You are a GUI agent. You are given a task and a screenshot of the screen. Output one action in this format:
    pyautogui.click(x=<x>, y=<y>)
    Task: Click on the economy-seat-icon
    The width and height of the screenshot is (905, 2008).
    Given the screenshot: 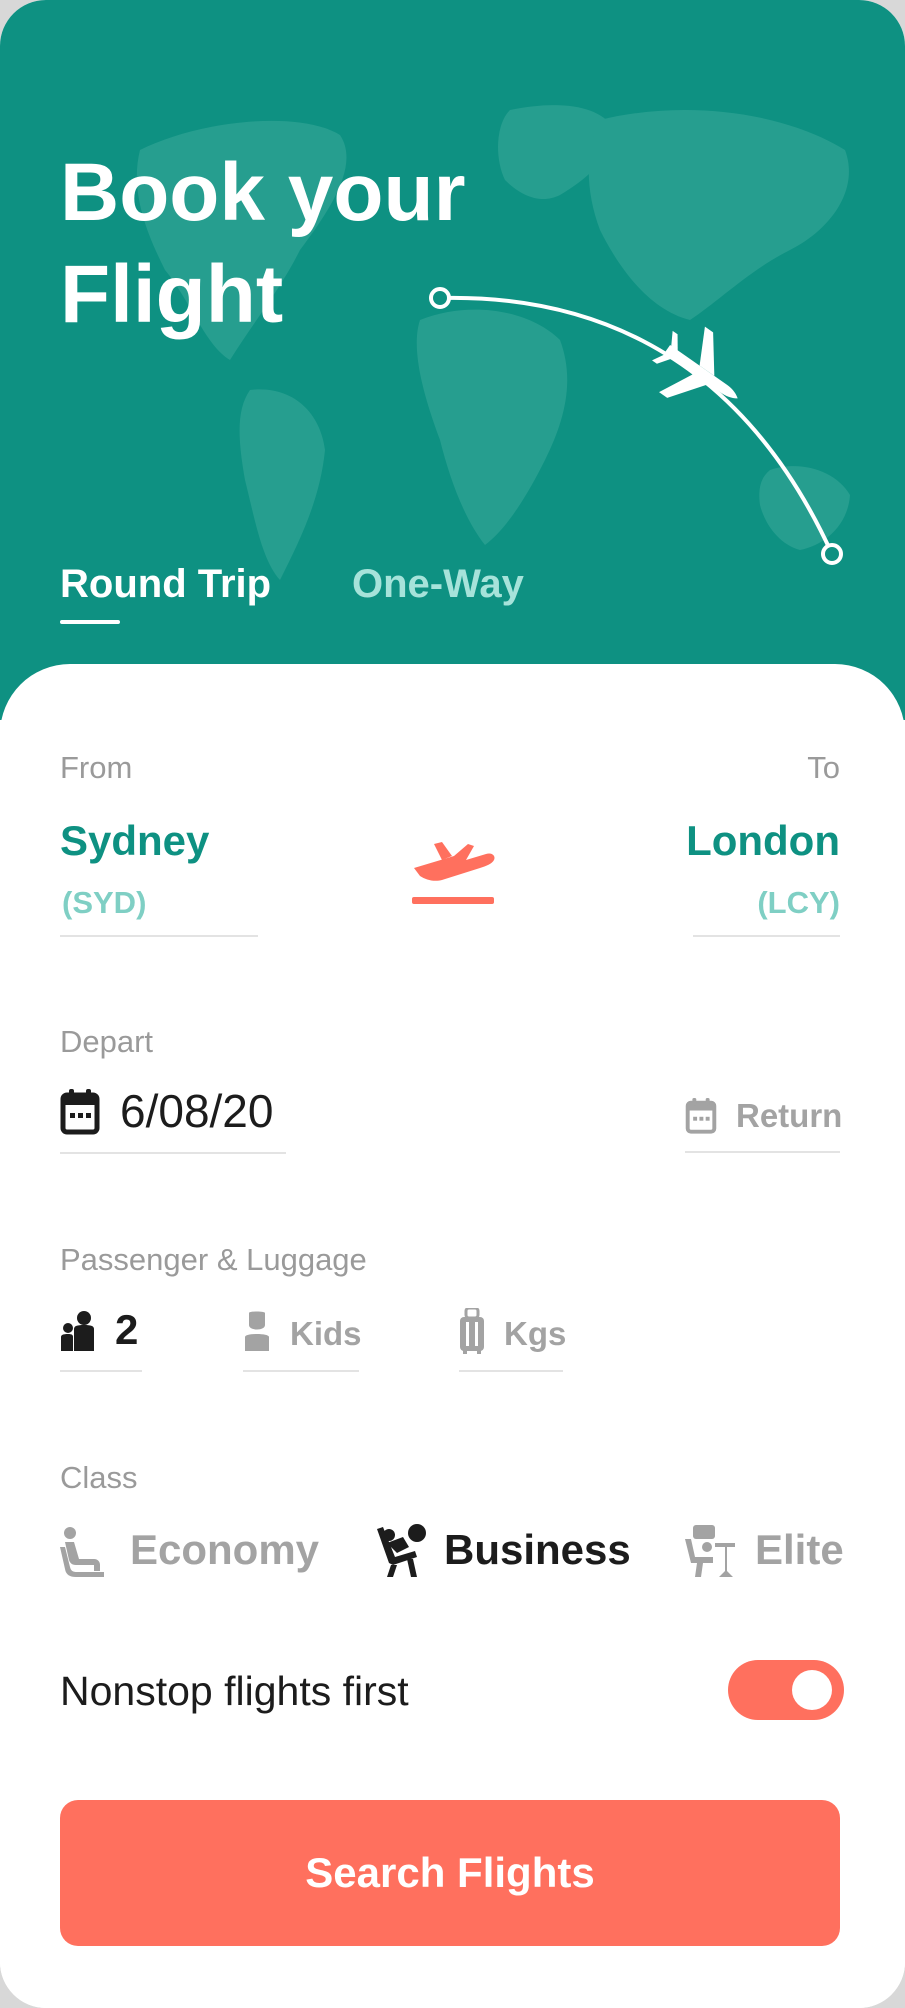 What is the action you would take?
    pyautogui.click(x=82, y=1552)
    